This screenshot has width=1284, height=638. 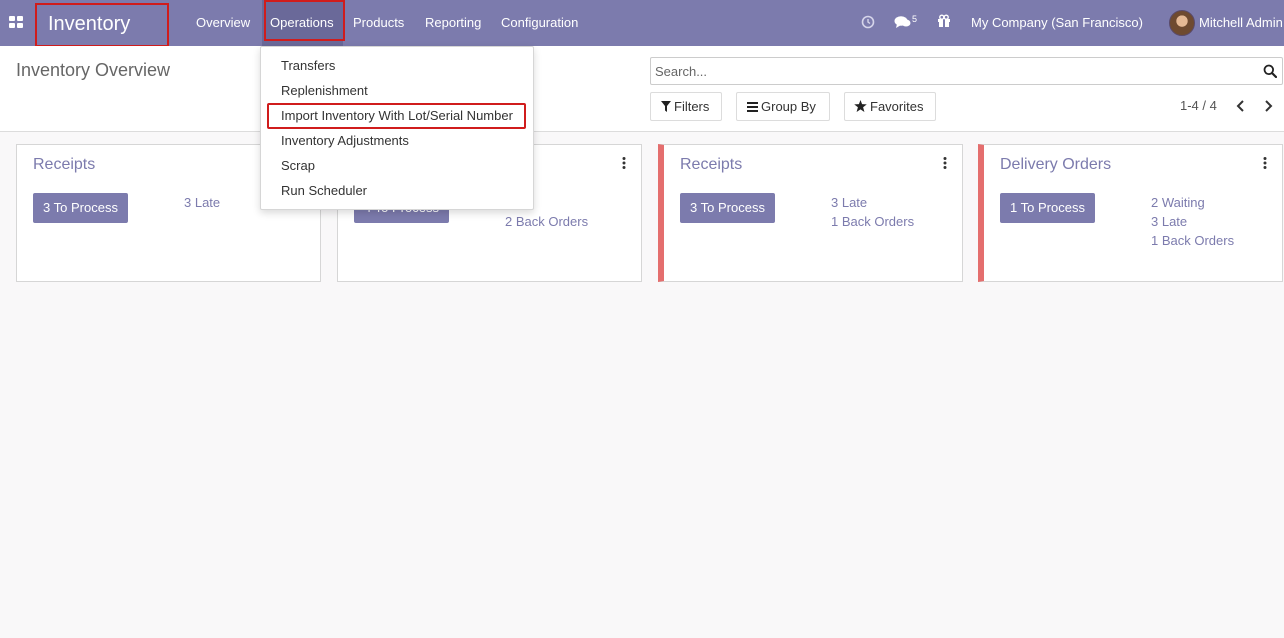 What do you see at coordinates (788, 106) in the screenshot?
I see `group-by-label: Group By` at bounding box center [788, 106].